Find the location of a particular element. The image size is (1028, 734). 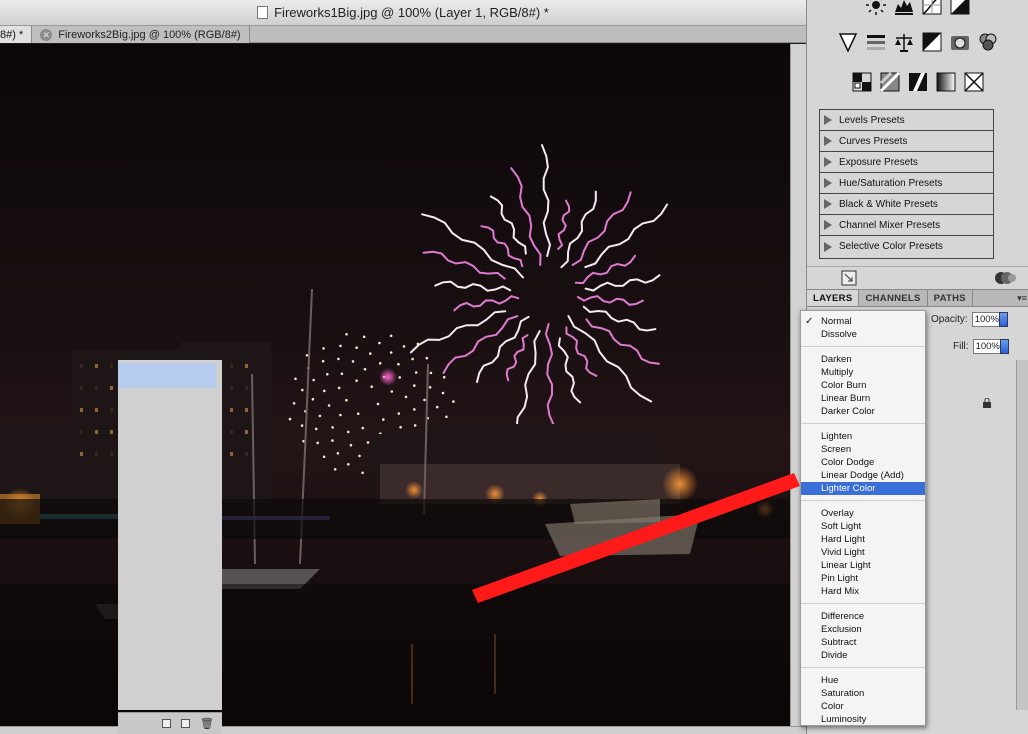

blend-mode-linear-burn: Linear Burn is located at coordinates (863, 398).